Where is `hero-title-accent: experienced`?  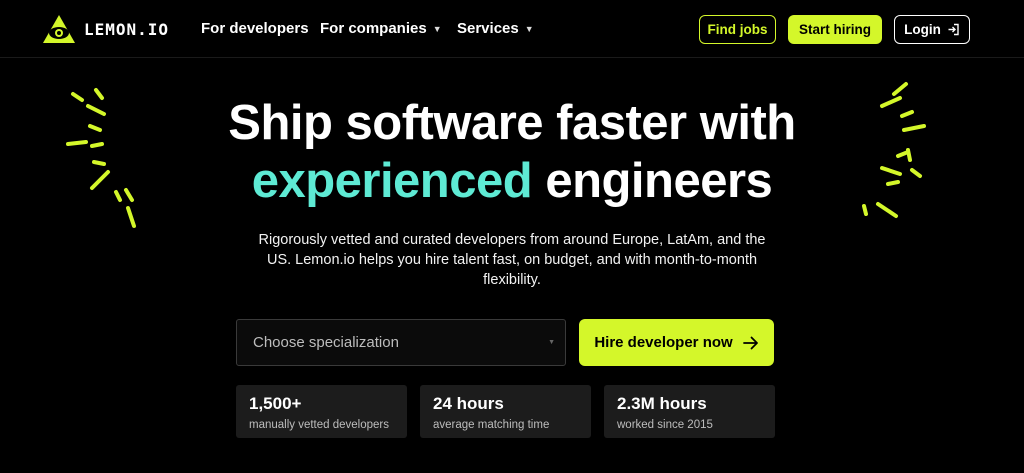
hero-title-accent: experienced is located at coordinates (392, 181).